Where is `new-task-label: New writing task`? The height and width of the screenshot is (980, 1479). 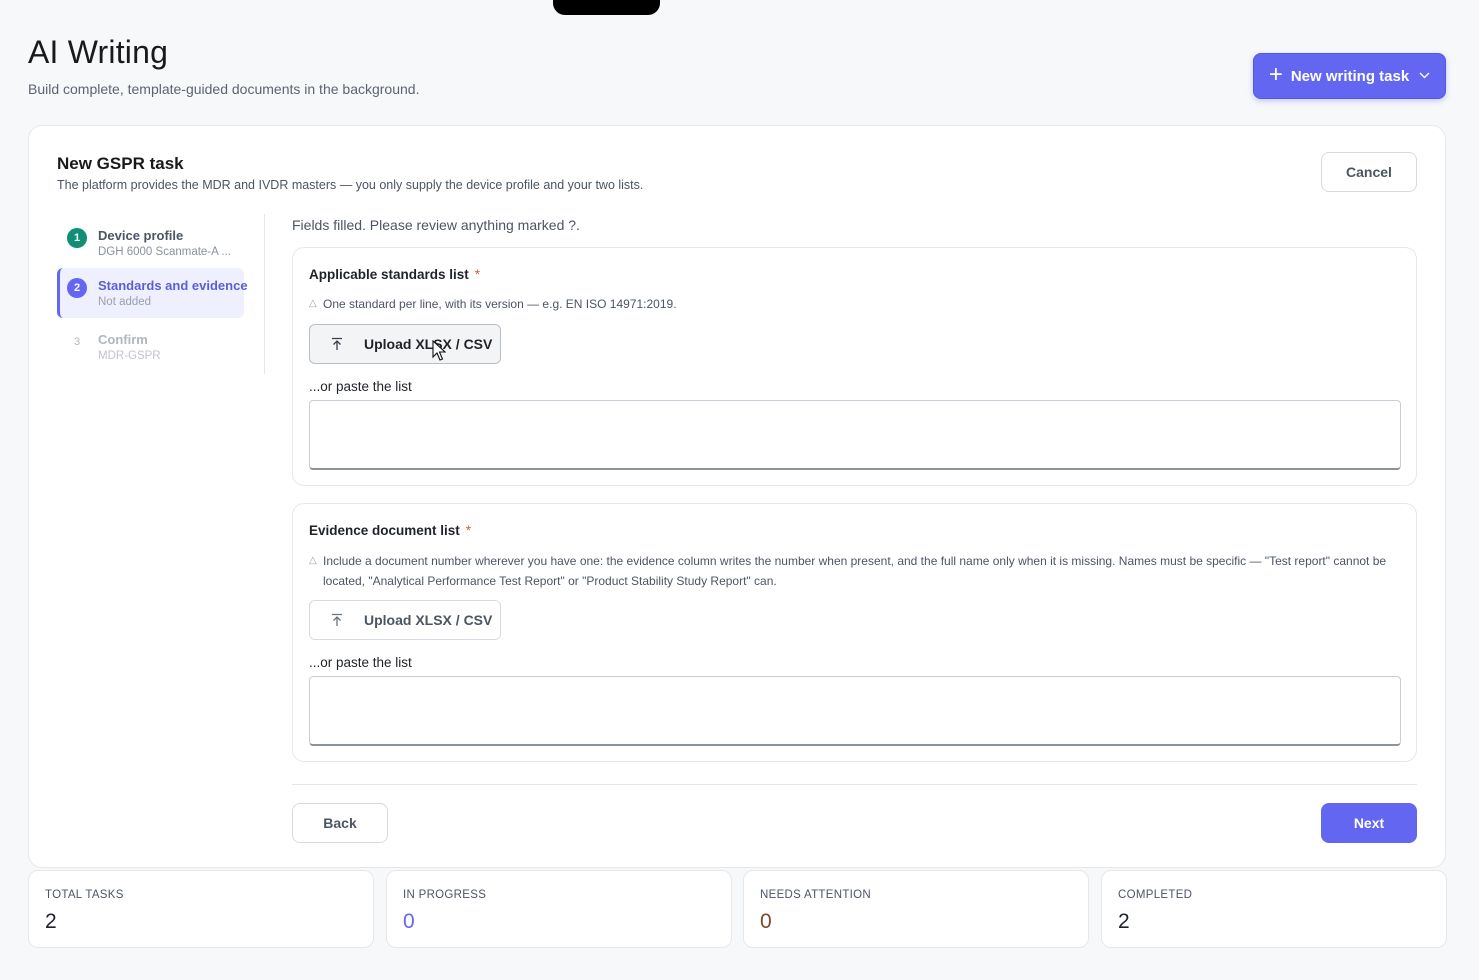
new-task-label: New writing task is located at coordinates (1350, 76).